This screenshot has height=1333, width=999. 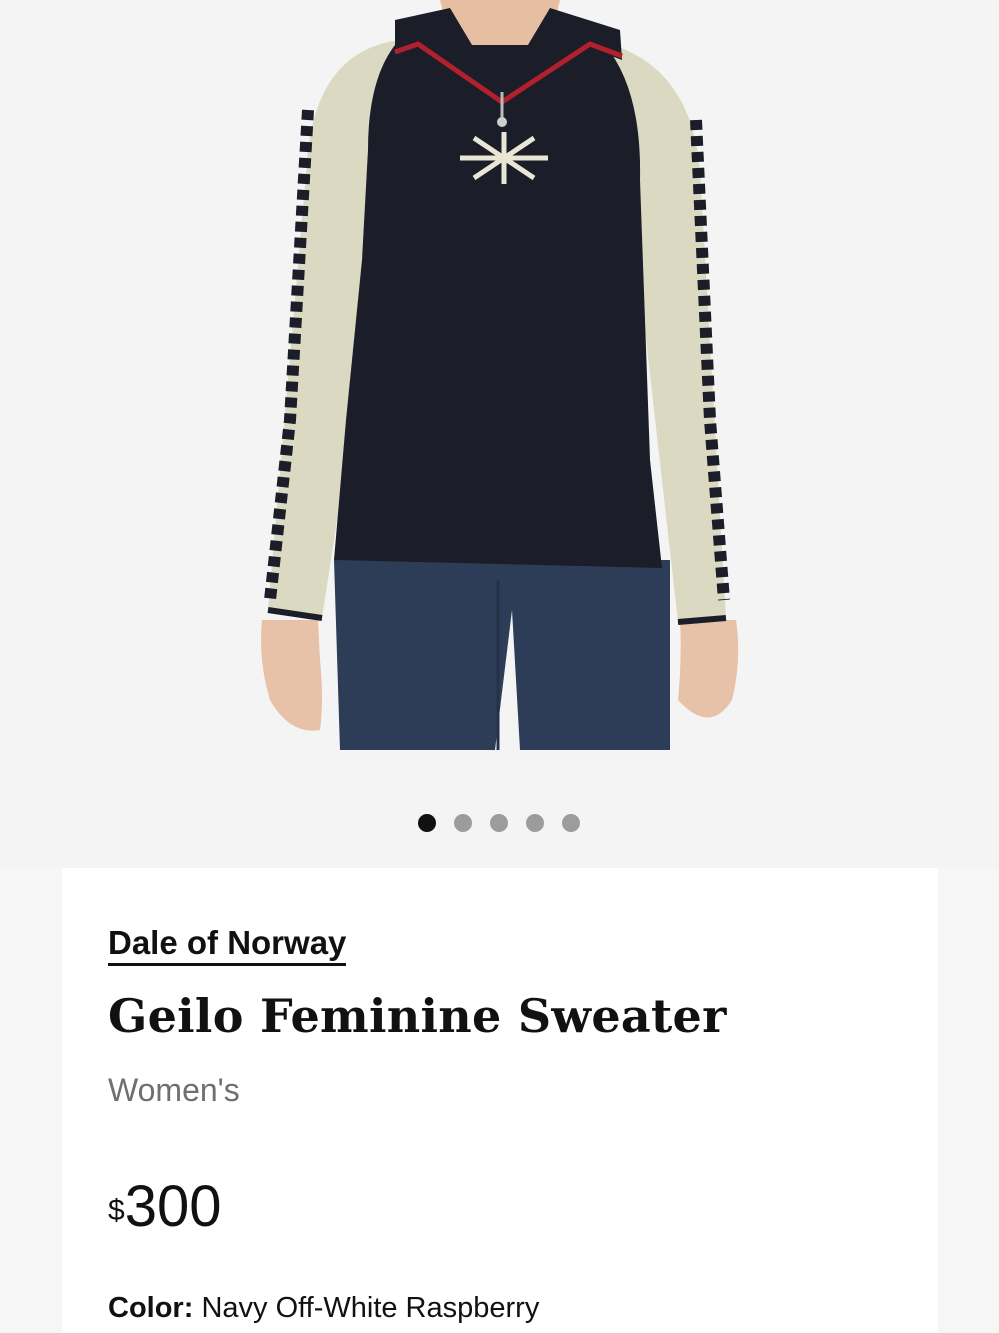 I want to click on color-selection: Color: Navy Off-White Raspberry, so click(x=323, y=1308).